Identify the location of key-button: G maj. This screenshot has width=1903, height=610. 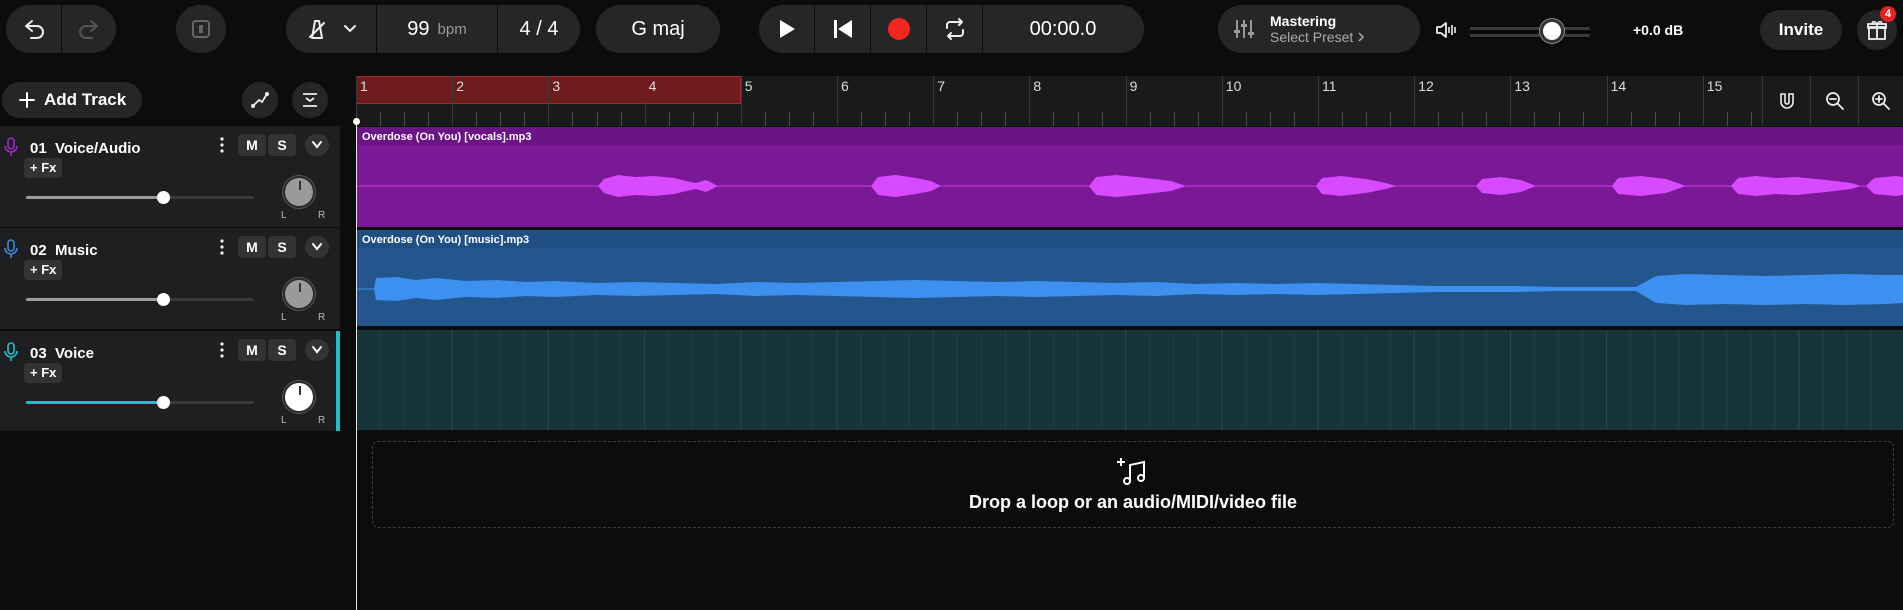
(658, 29).